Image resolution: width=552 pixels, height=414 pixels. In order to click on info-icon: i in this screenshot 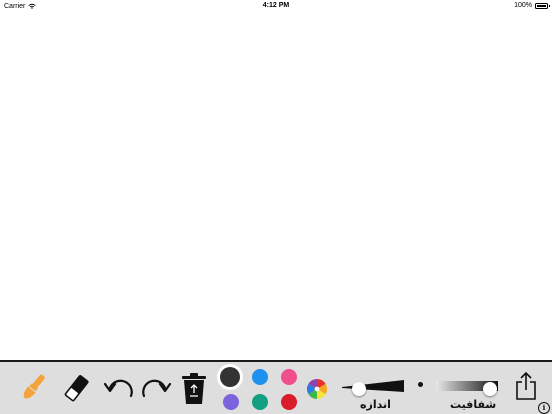, I will do `click(544, 408)`.